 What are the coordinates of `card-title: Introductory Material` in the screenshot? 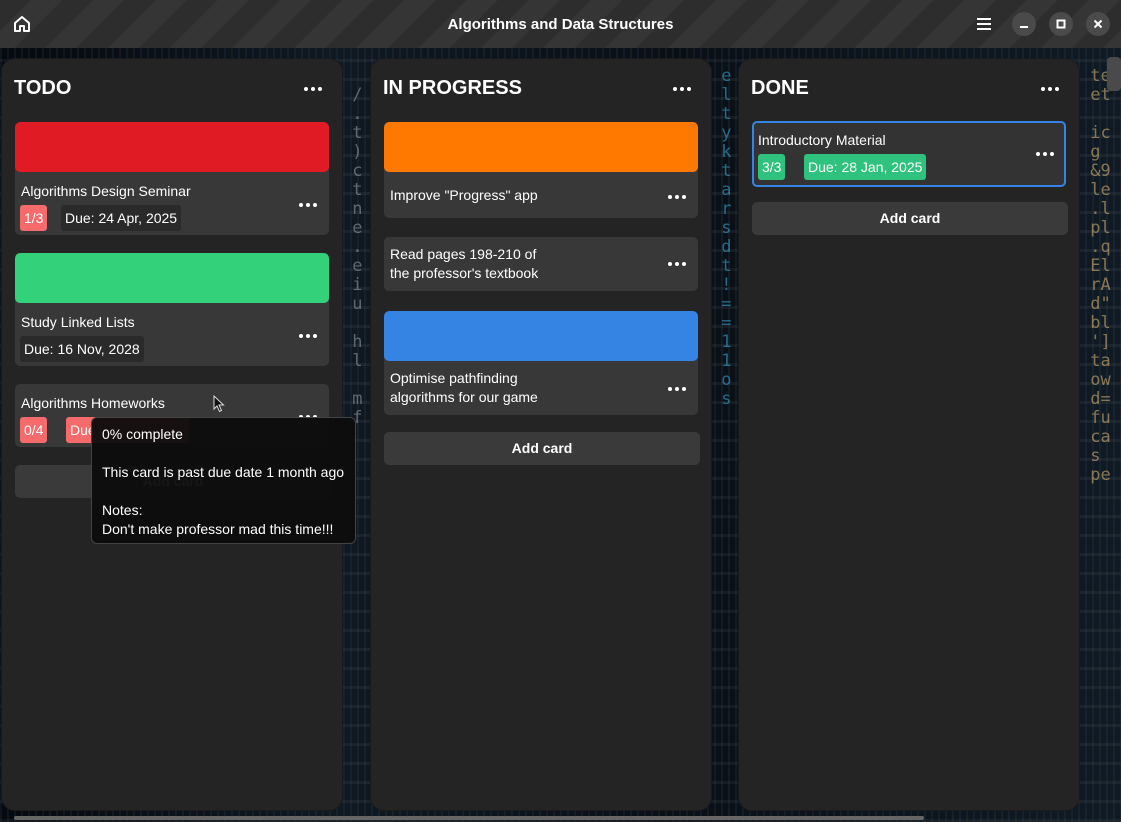 It's located at (822, 140).